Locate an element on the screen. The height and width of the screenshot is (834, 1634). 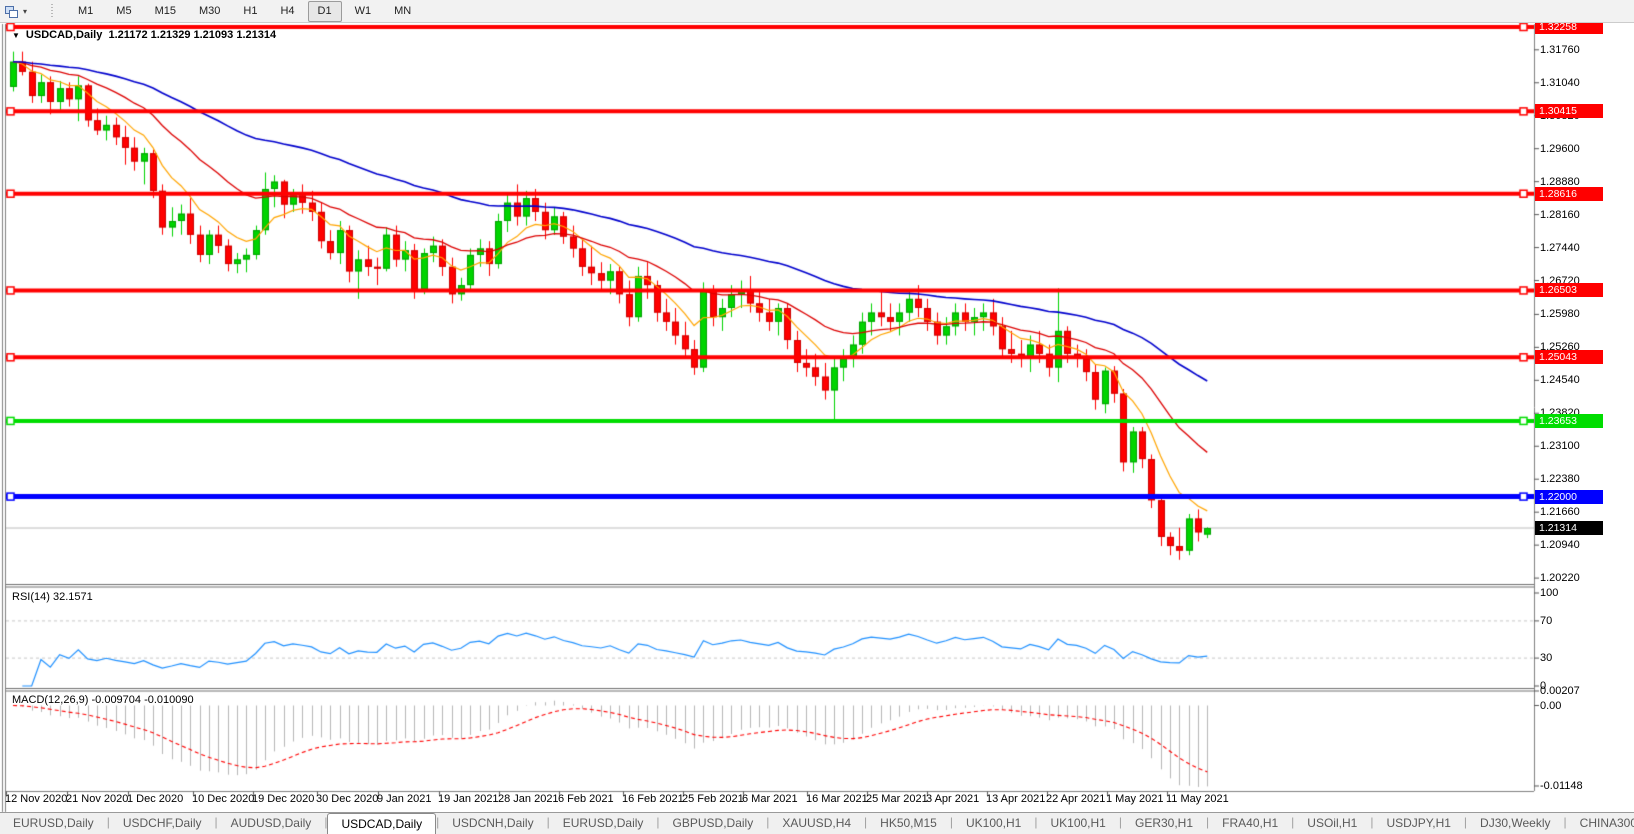
tab-usdchf-daily: USDCHF,Daily is located at coordinates (162, 823).